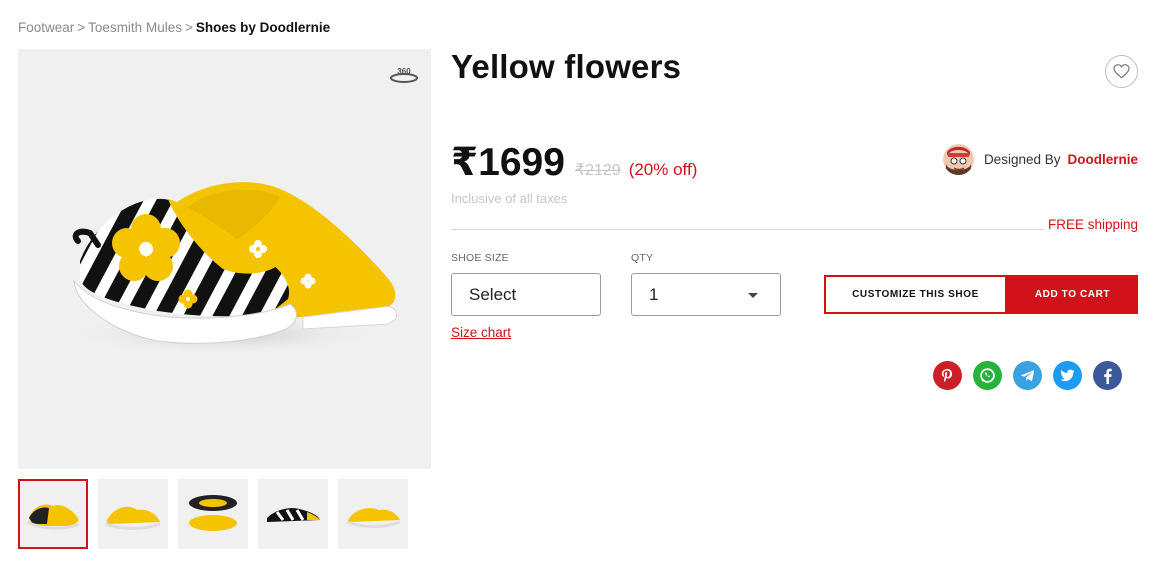  Describe the element at coordinates (509, 198) in the screenshot. I see `taxes-note: Inclusive of all taxes` at that location.